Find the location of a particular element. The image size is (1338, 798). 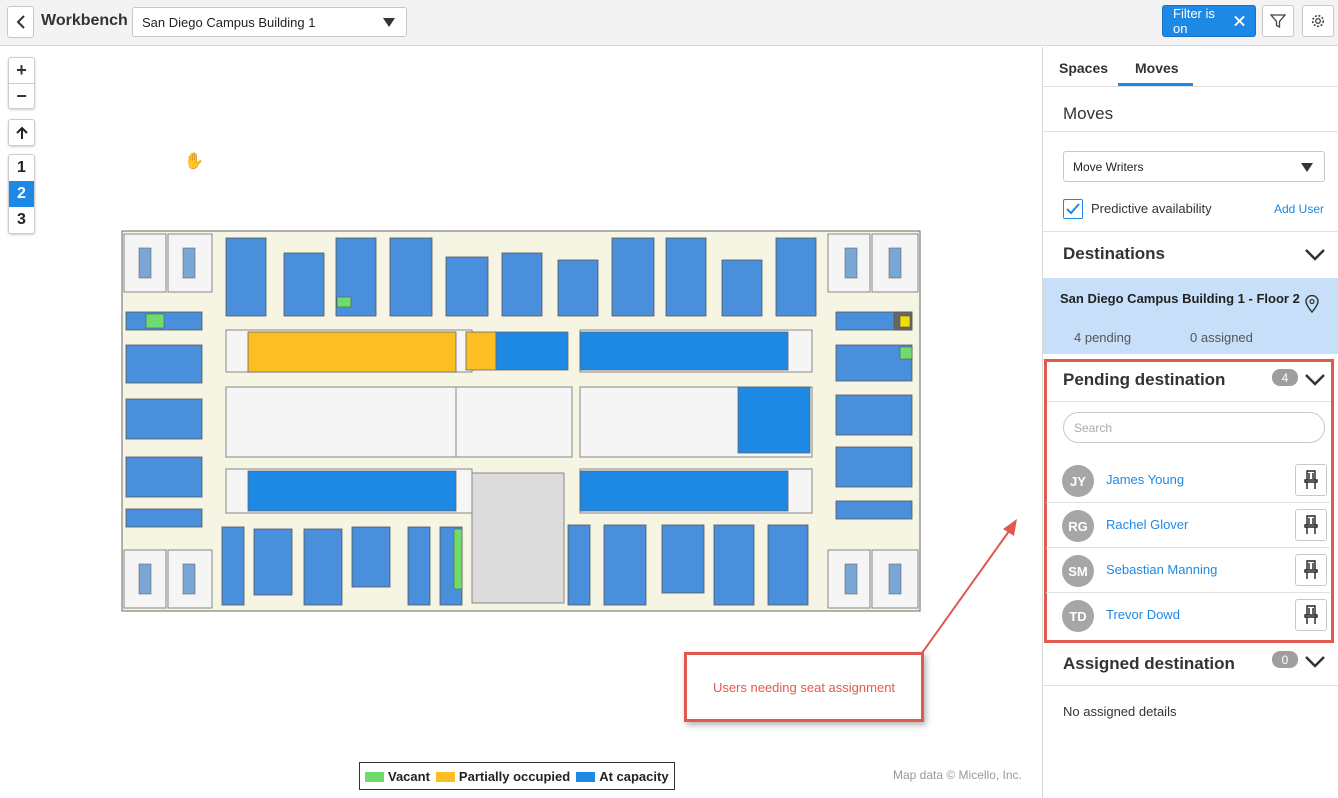

pending-title: Pending destination is located at coordinates (1144, 379).